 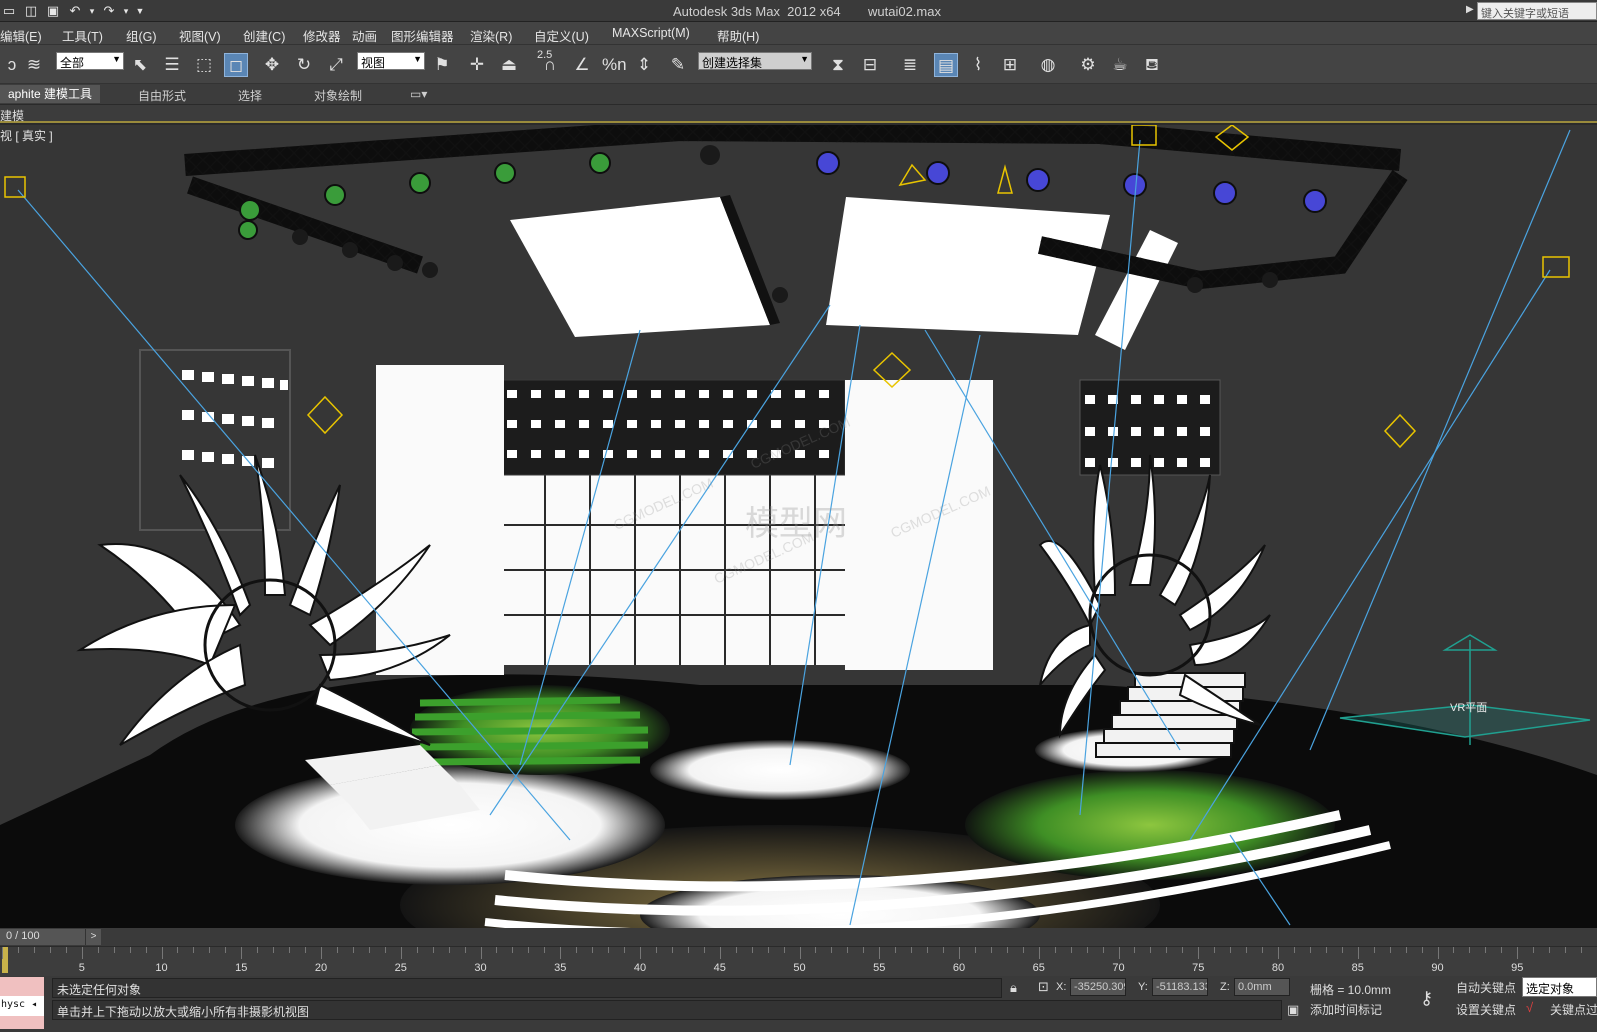 I want to click on rotate-icon: ↻, so click(x=304, y=65).